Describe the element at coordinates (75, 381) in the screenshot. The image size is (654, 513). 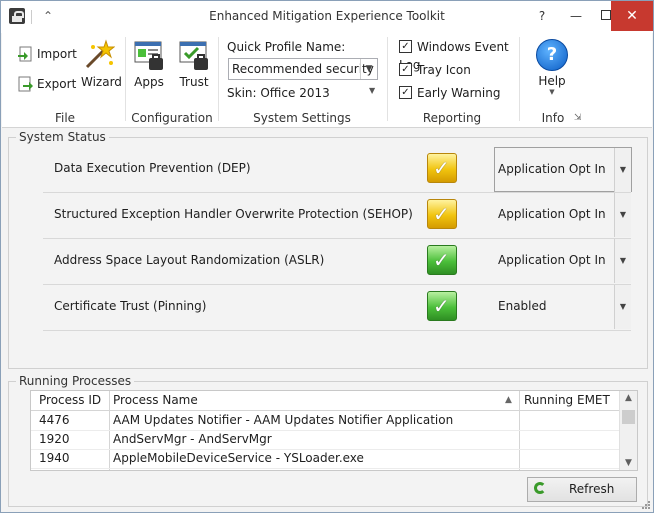
I see `running-processes-legend: Running Processes` at that location.